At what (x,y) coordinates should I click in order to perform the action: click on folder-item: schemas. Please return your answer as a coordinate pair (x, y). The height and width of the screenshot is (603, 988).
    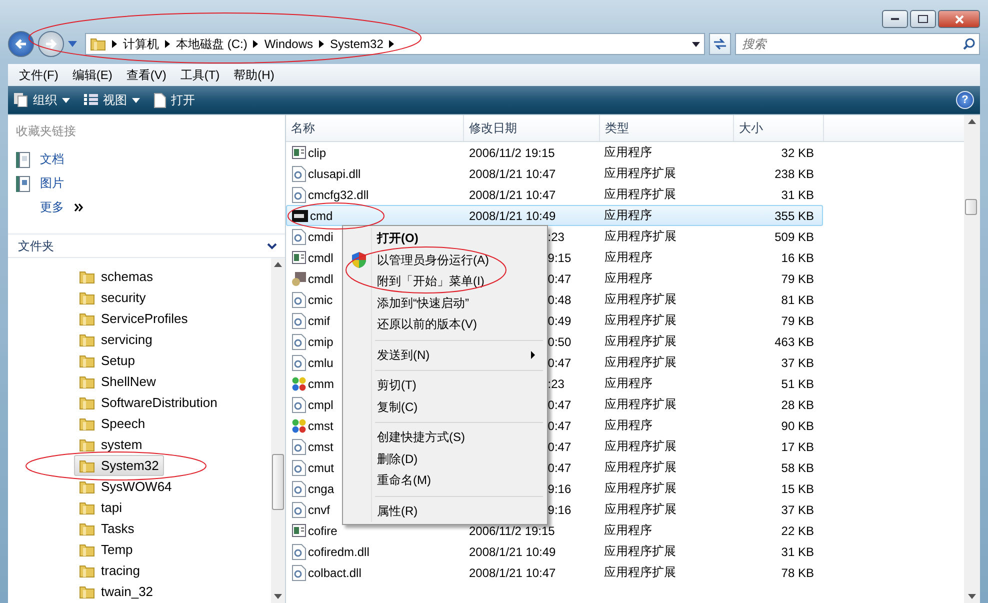
    Looking at the image, I should click on (116, 276).